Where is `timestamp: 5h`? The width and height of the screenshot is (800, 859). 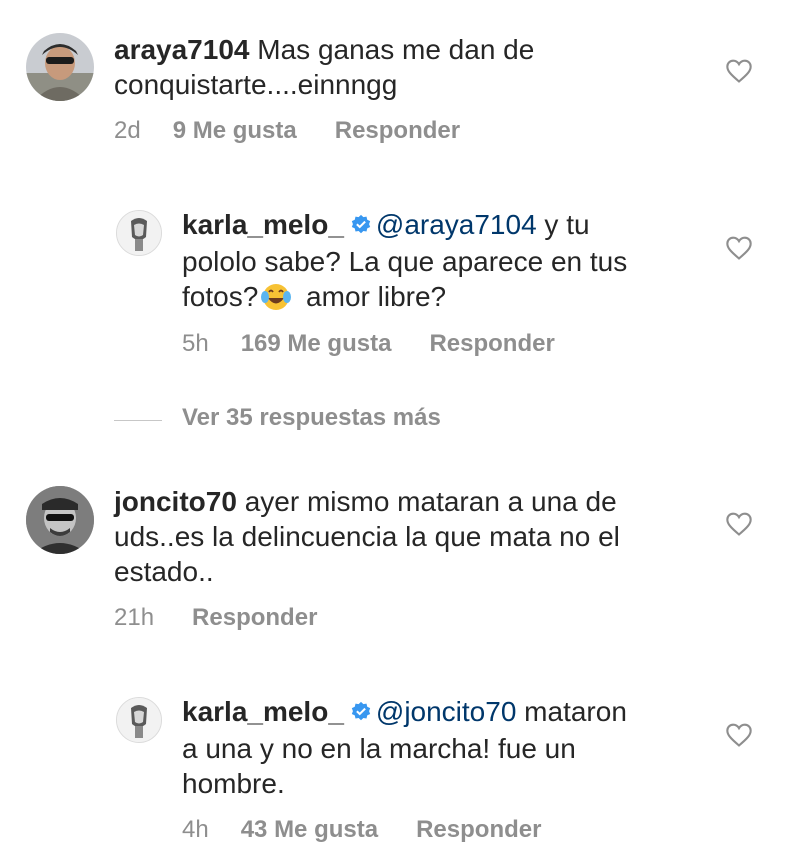 timestamp: 5h is located at coordinates (195, 343).